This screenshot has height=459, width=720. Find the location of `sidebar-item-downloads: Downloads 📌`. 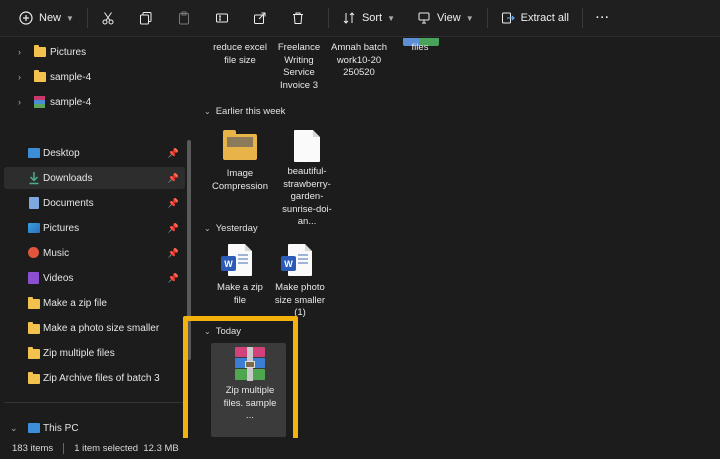

sidebar-item-downloads: Downloads 📌 is located at coordinates (94, 178).